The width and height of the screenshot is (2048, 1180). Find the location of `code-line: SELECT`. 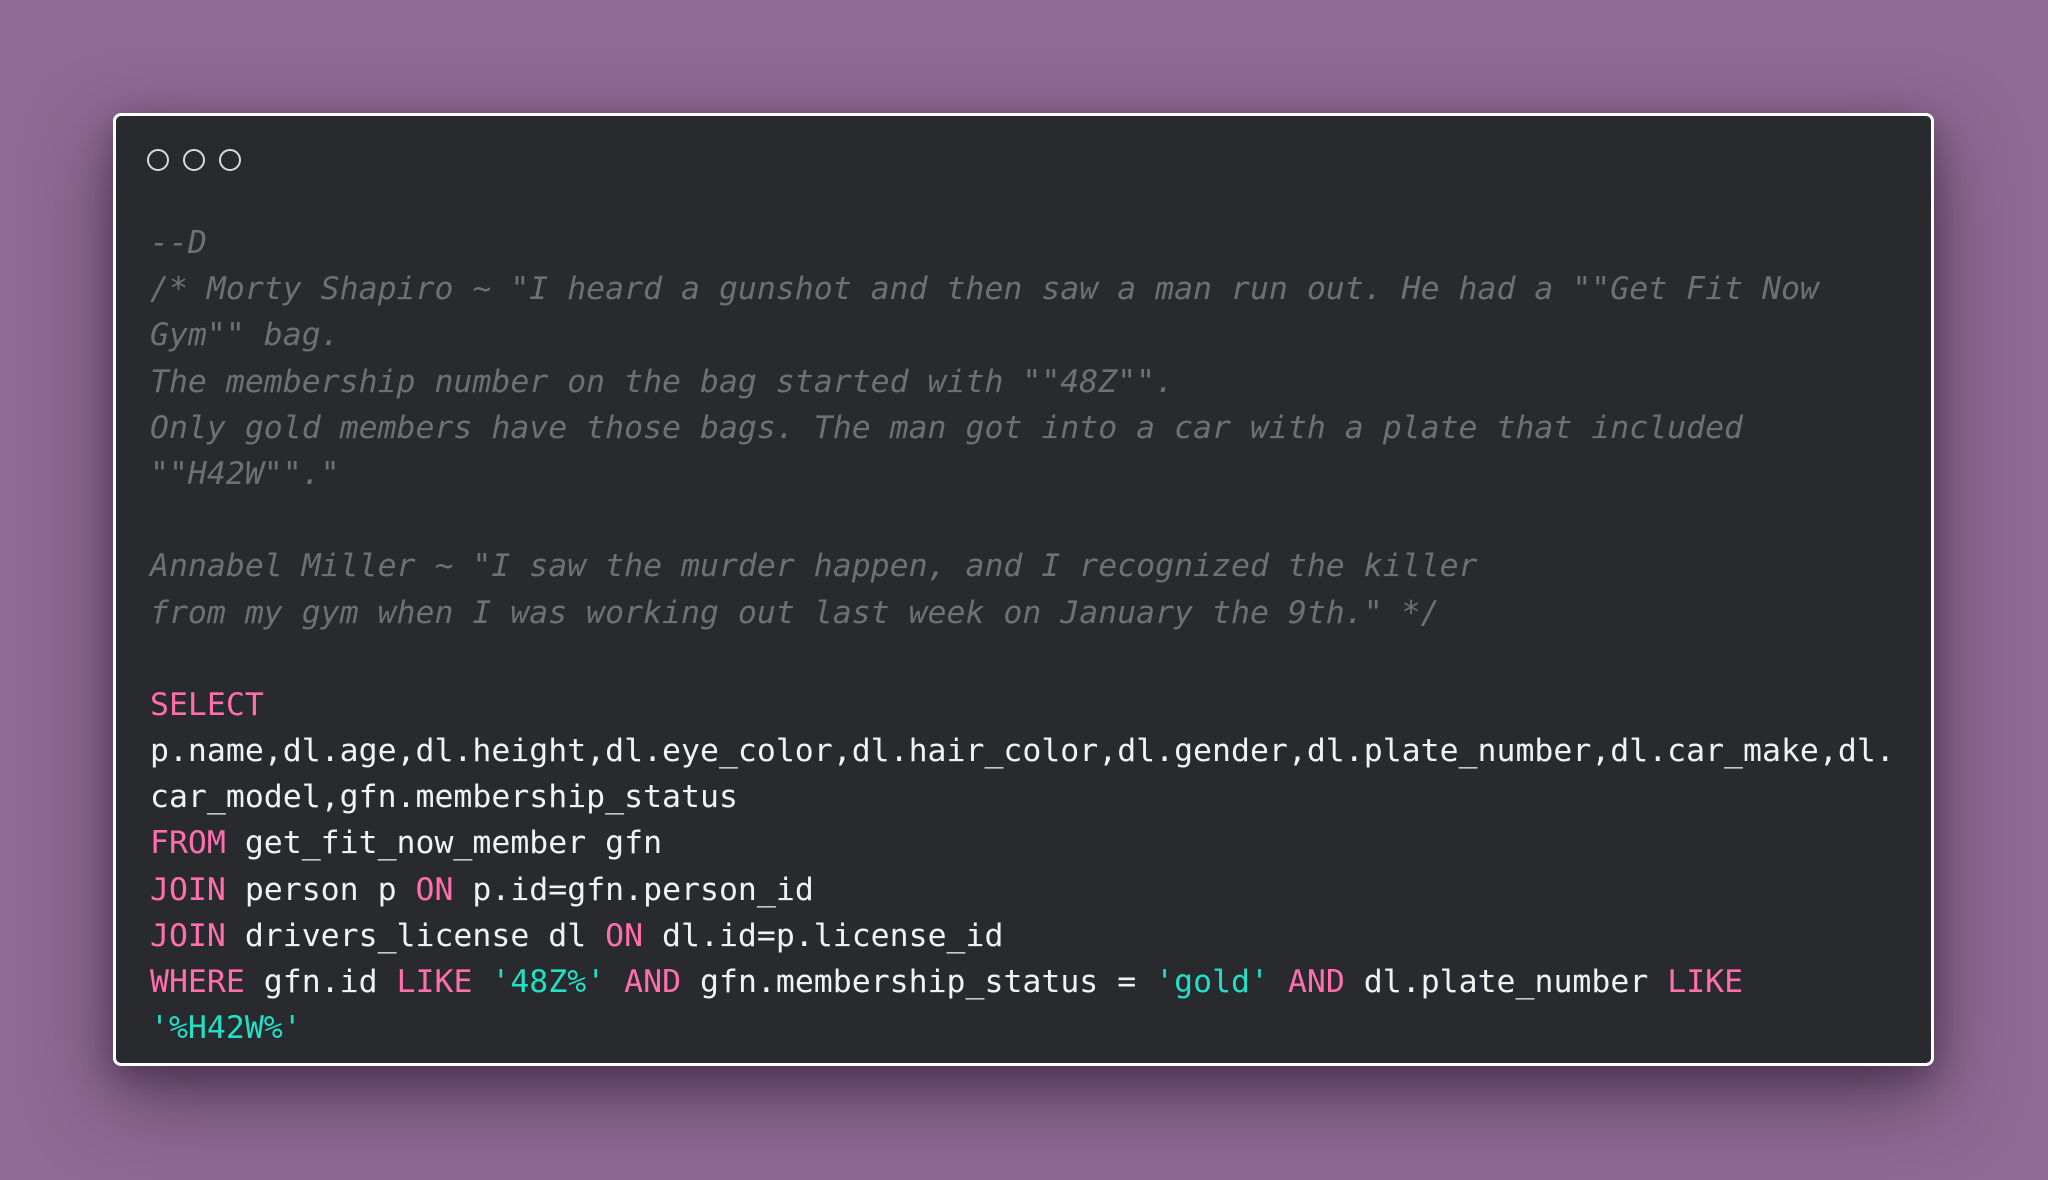

code-line: SELECT is located at coordinates (1035, 705).